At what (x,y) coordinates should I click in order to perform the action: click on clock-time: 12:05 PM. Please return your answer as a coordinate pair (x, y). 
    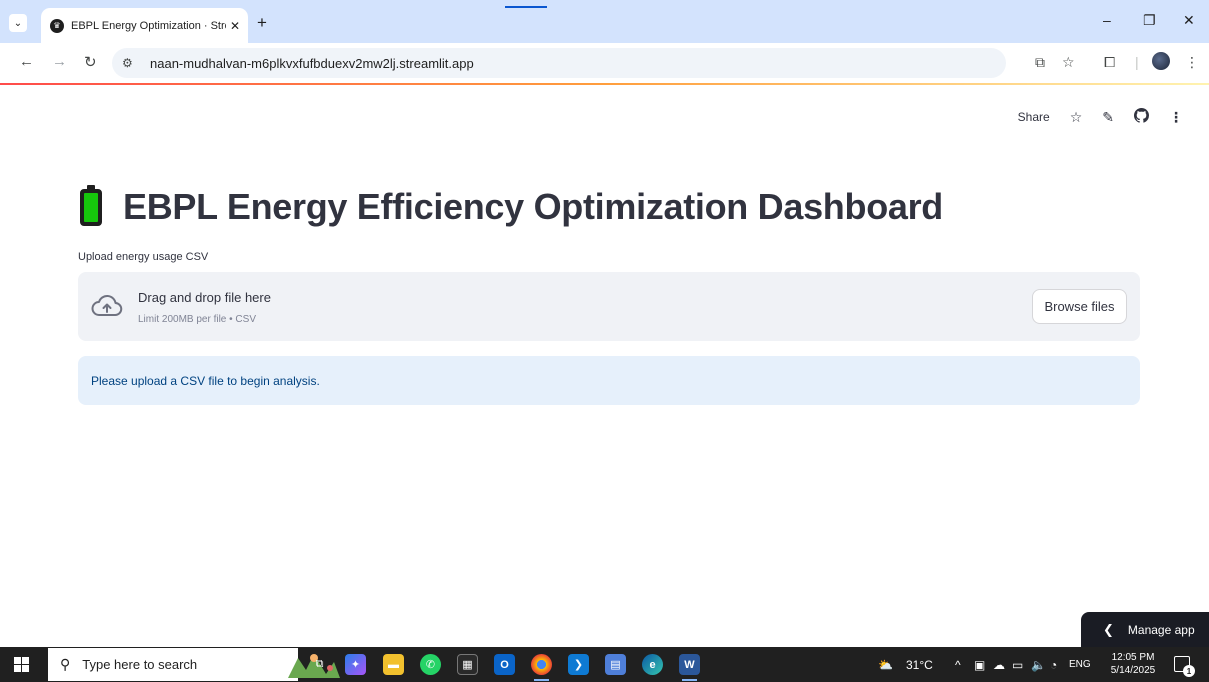
    Looking at the image, I should click on (1133, 657).